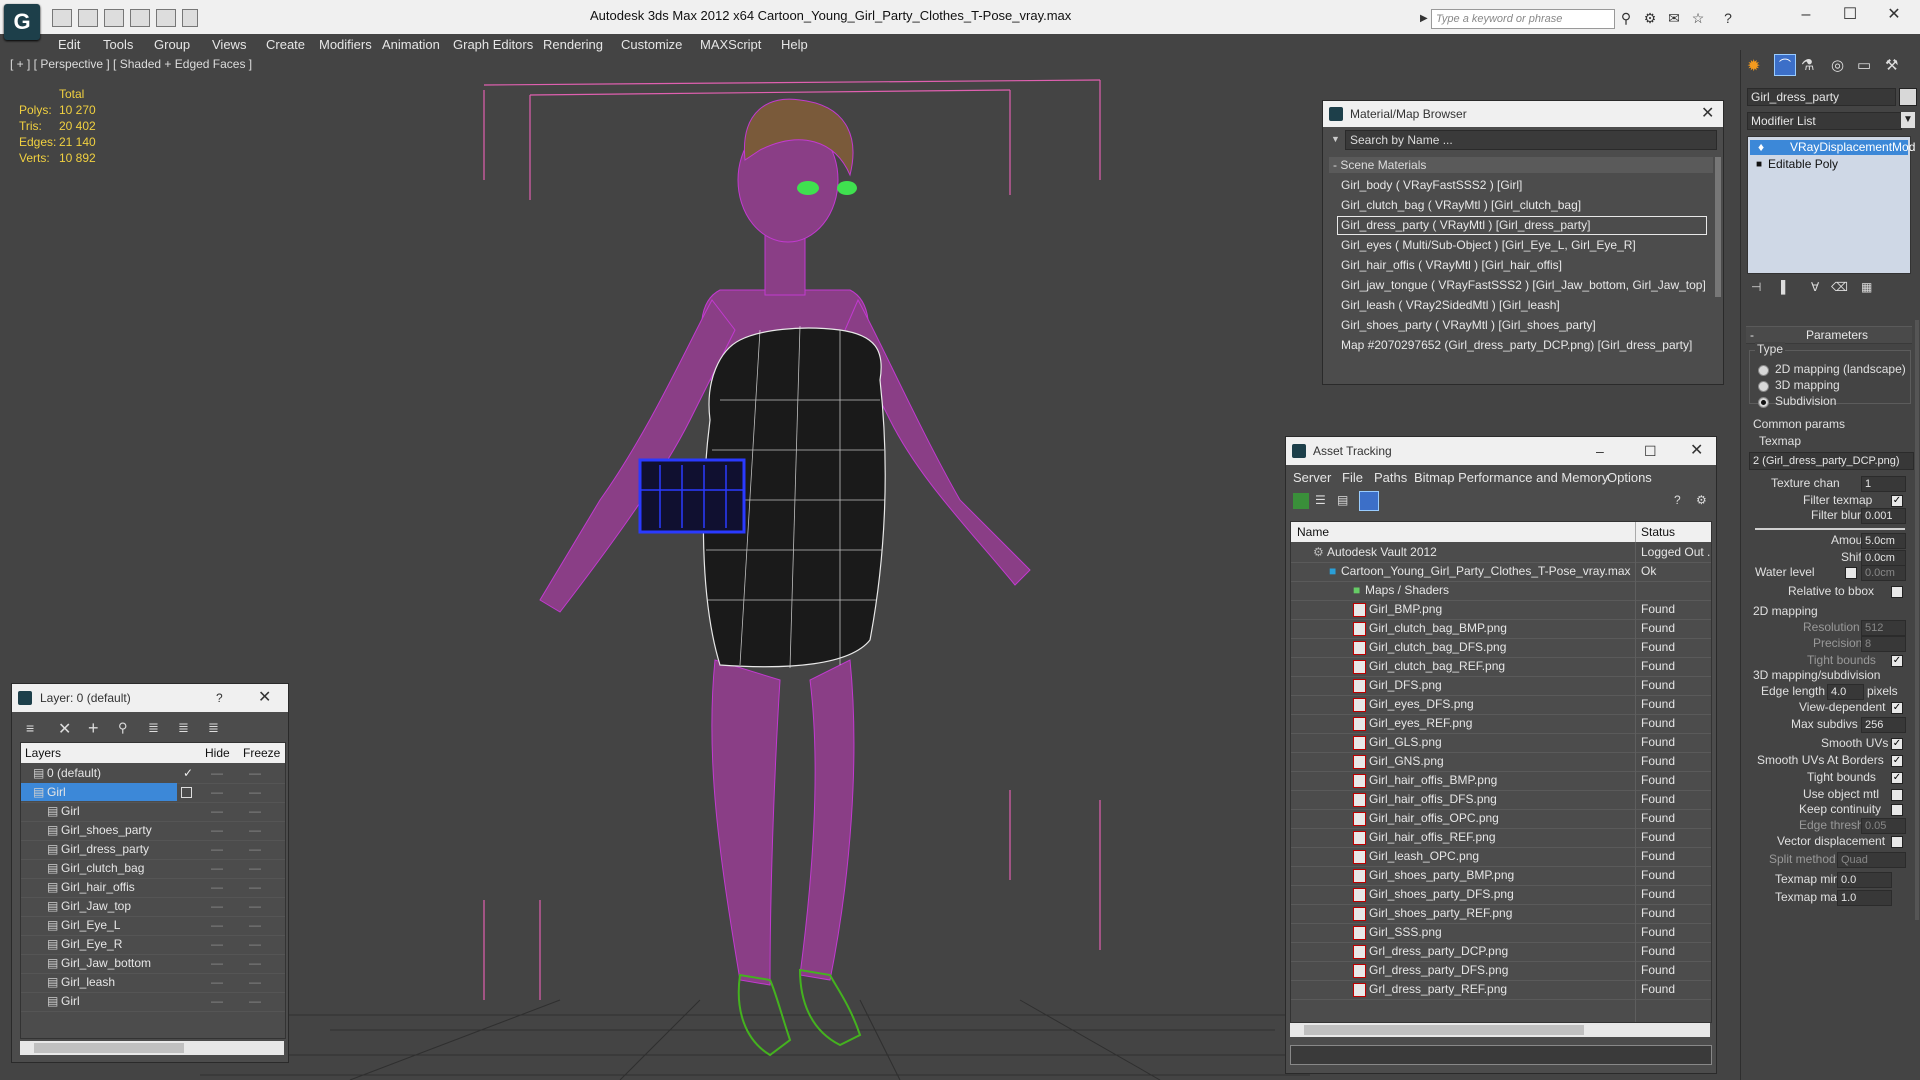 The image size is (1920, 1080). Describe the element at coordinates (1883, 558) in the screenshot. I see `shift-spinner: 0.0cm` at that location.